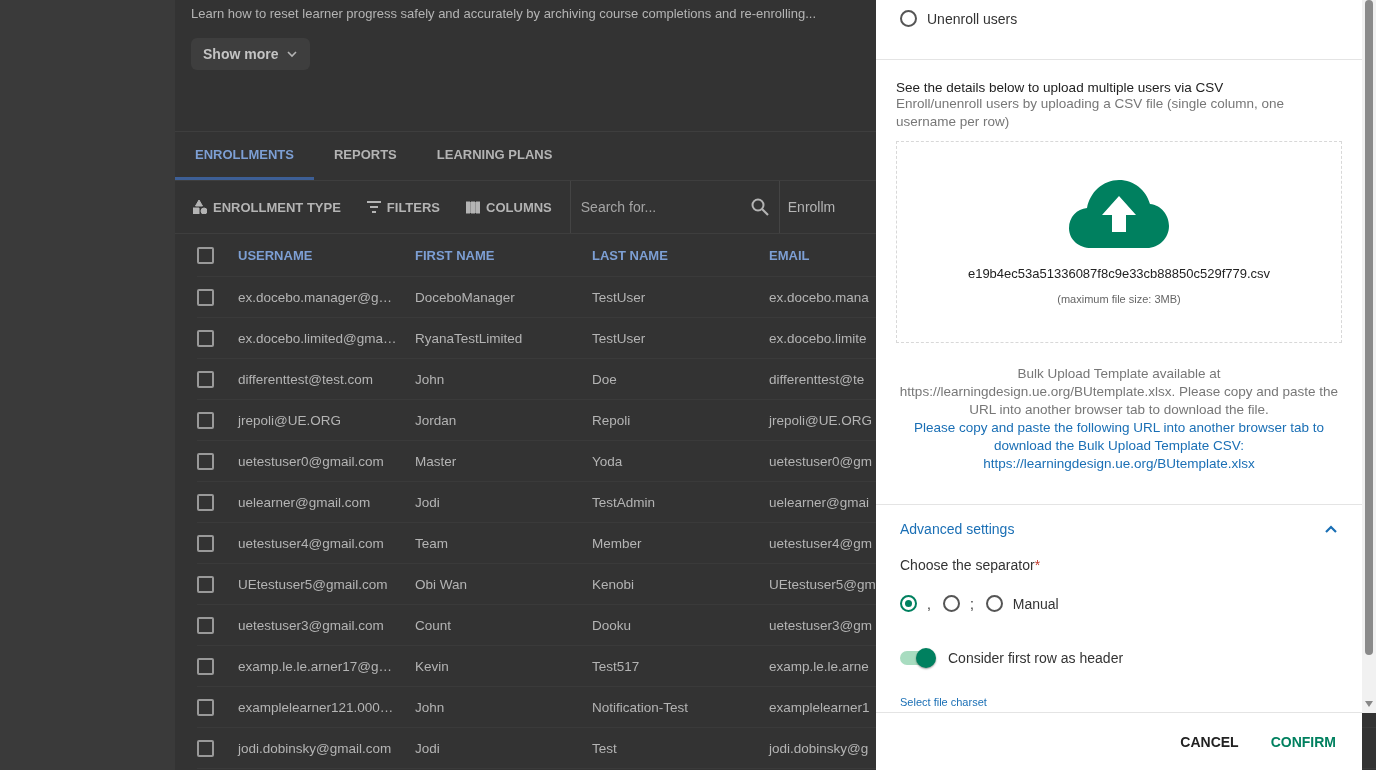 The image size is (1376, 770). What do you see at coordinates (305, 502) in the screenshot?
I see `table-cell-text: uelearner@gmail.com` at bounding box center [305, 502].